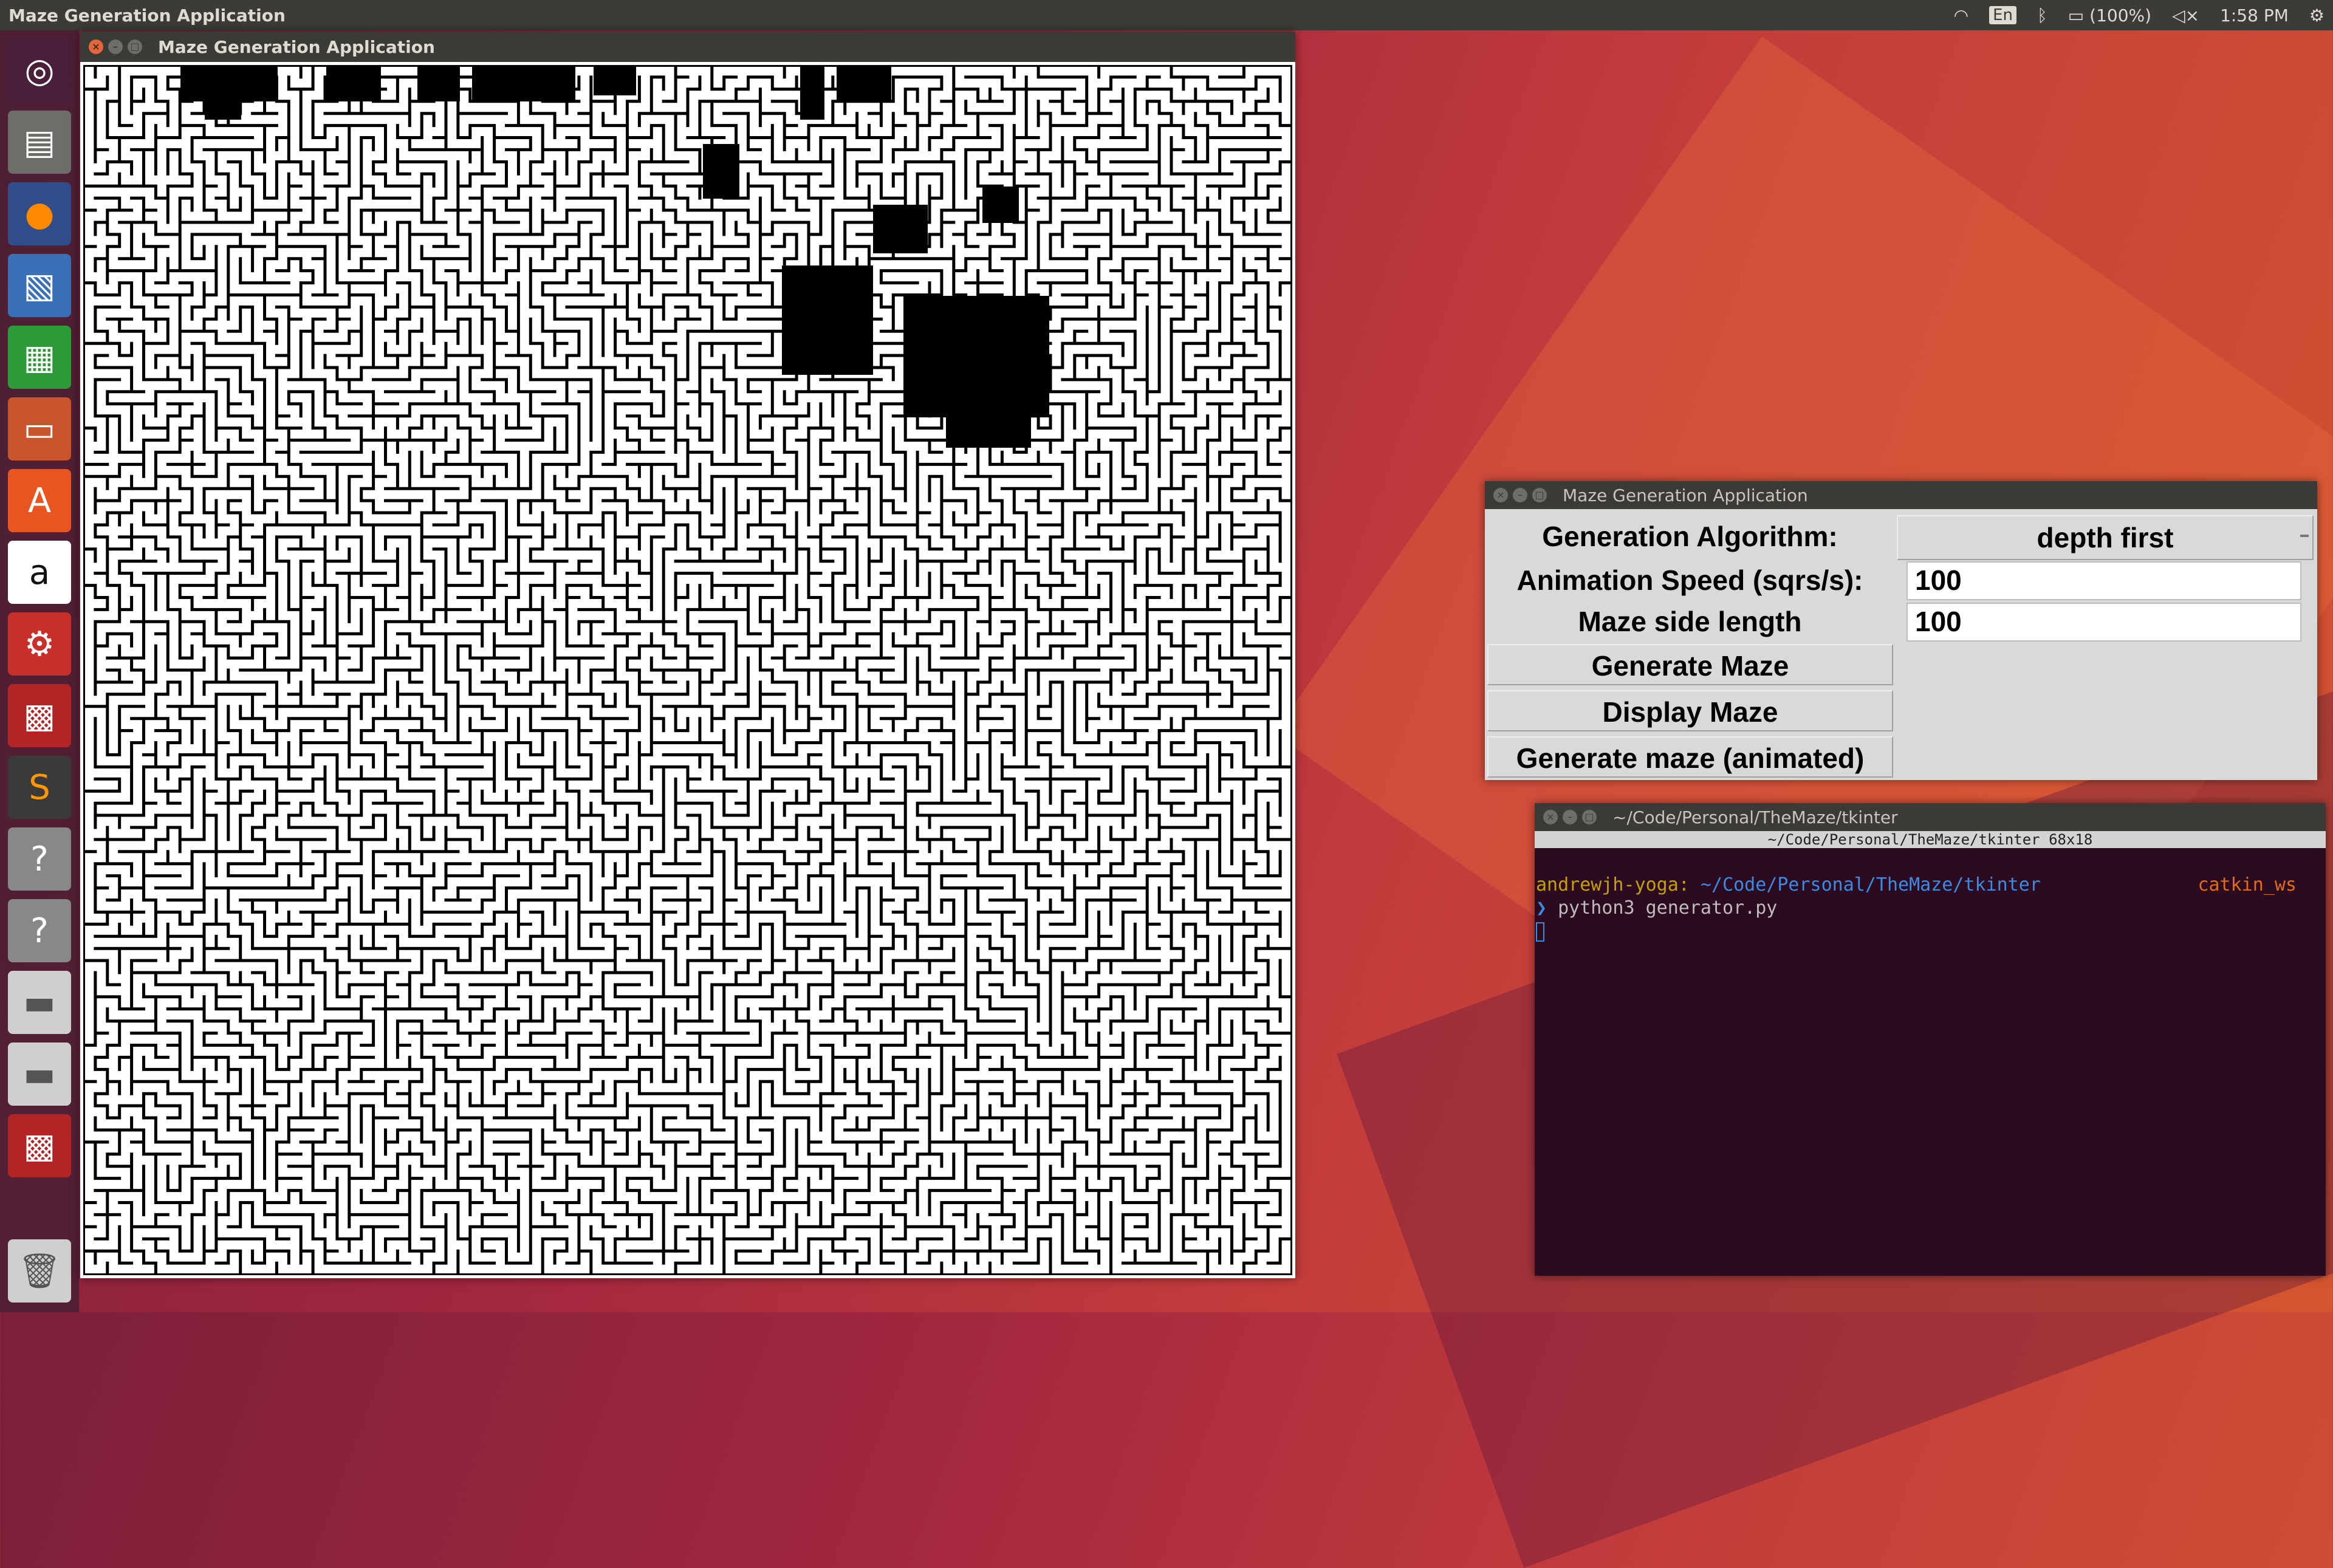  Describe the element at coordinates (2316, 16) in the screenshot. I see `gear-icon: ⚙` at that location.